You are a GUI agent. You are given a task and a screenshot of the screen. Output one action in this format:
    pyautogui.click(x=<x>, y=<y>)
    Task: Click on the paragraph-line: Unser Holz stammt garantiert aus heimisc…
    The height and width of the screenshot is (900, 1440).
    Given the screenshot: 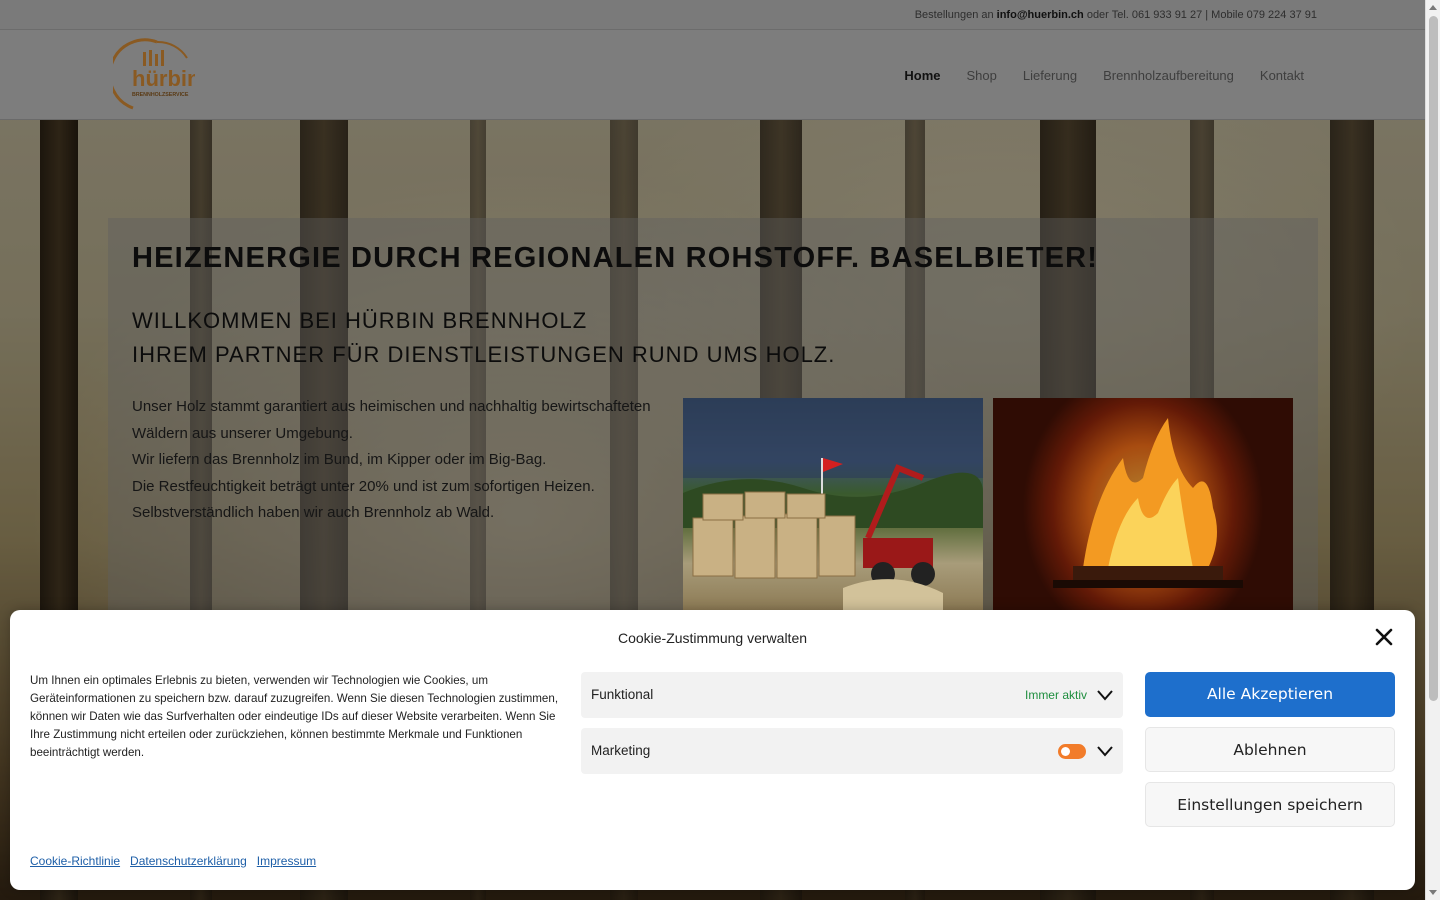 What is the action you would take?
    pyautogui.click(x=391, y=406)
    